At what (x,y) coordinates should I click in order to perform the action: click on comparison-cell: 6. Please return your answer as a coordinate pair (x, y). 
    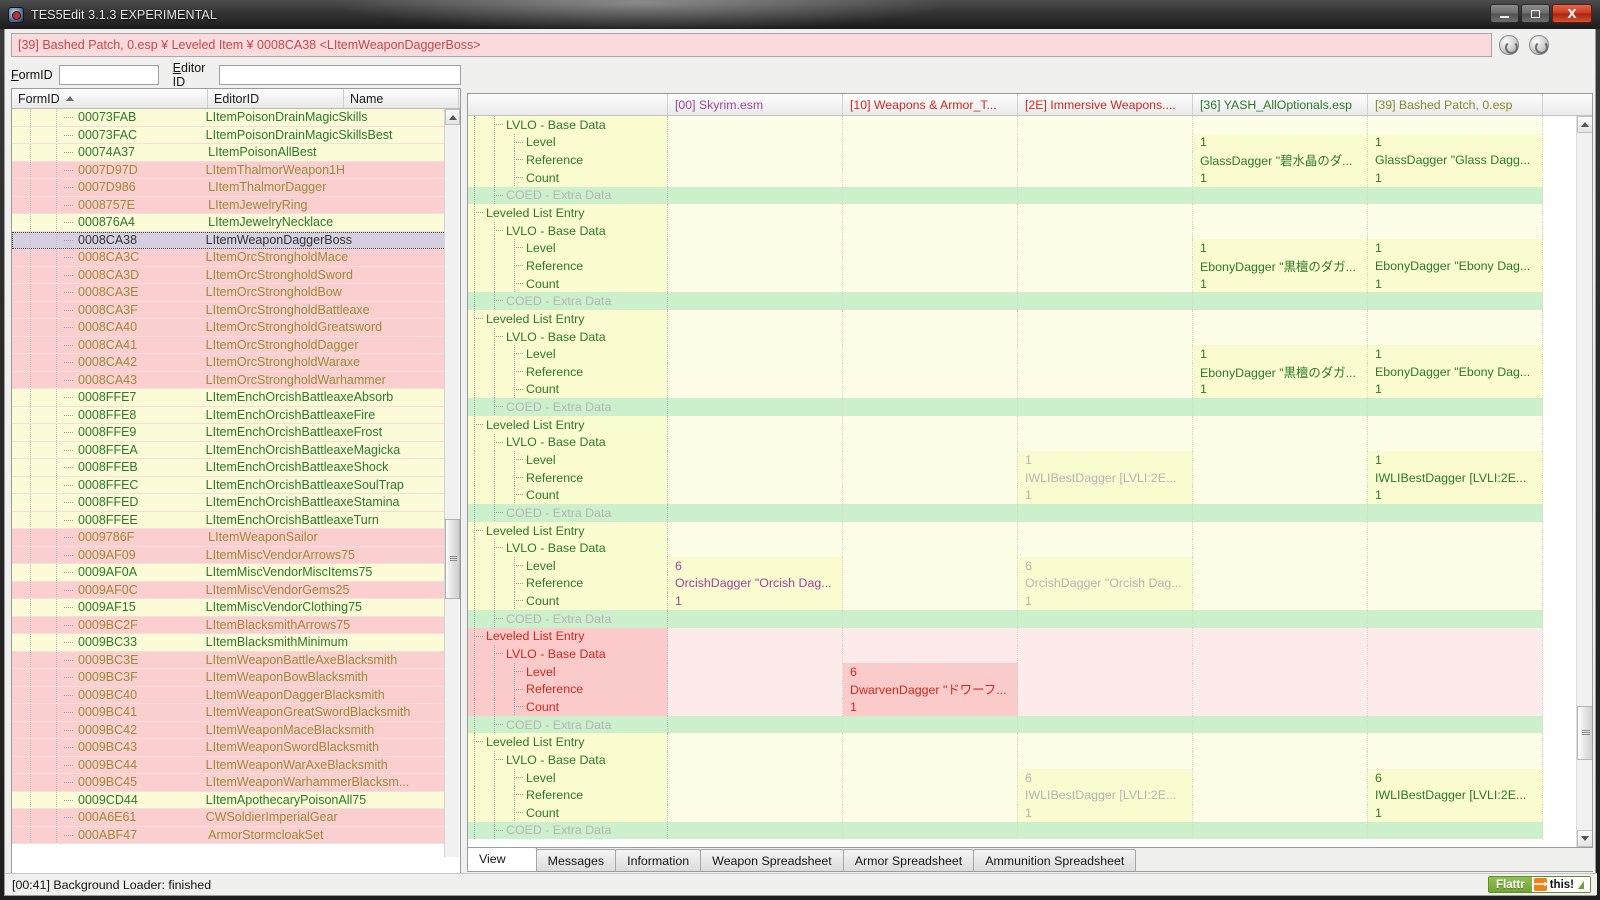
    Looking at the image, I should click on (1455, 777).